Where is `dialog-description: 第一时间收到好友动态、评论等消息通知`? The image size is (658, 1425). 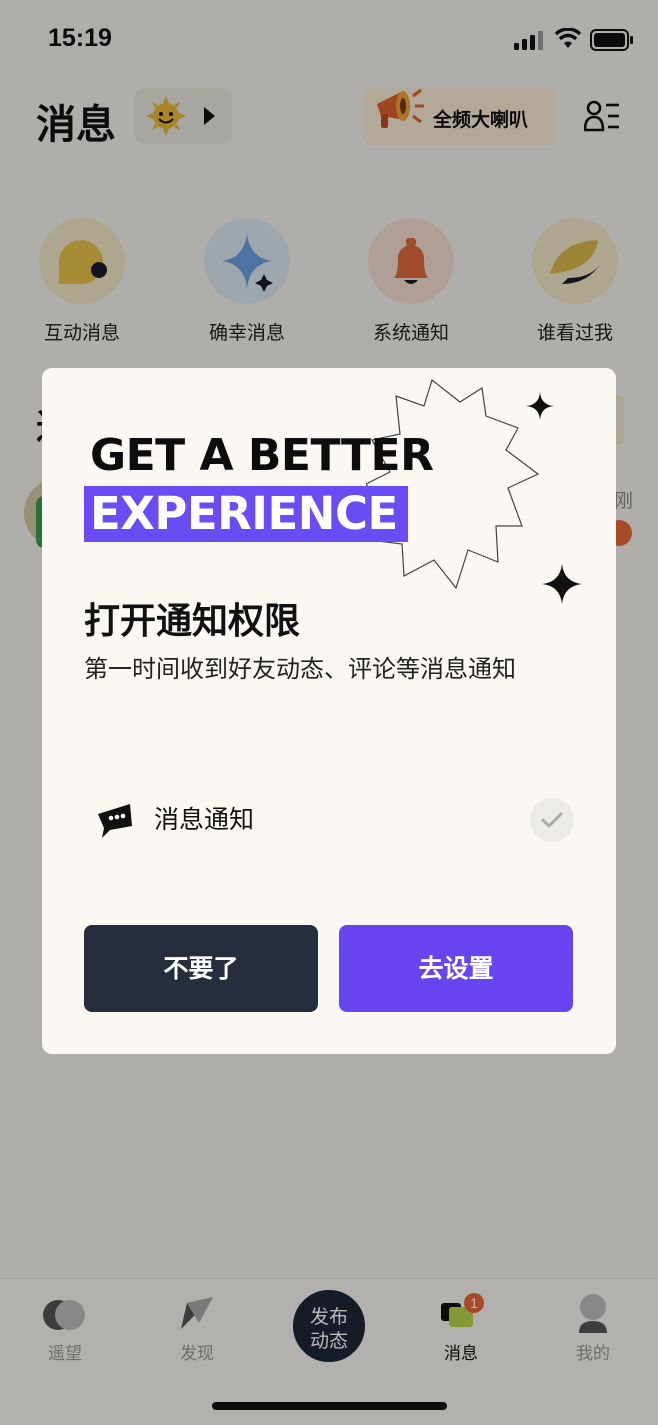
dialog-description: 第一时间收到好友动态、评论等消息通知 is located at coordinates (300, 669).